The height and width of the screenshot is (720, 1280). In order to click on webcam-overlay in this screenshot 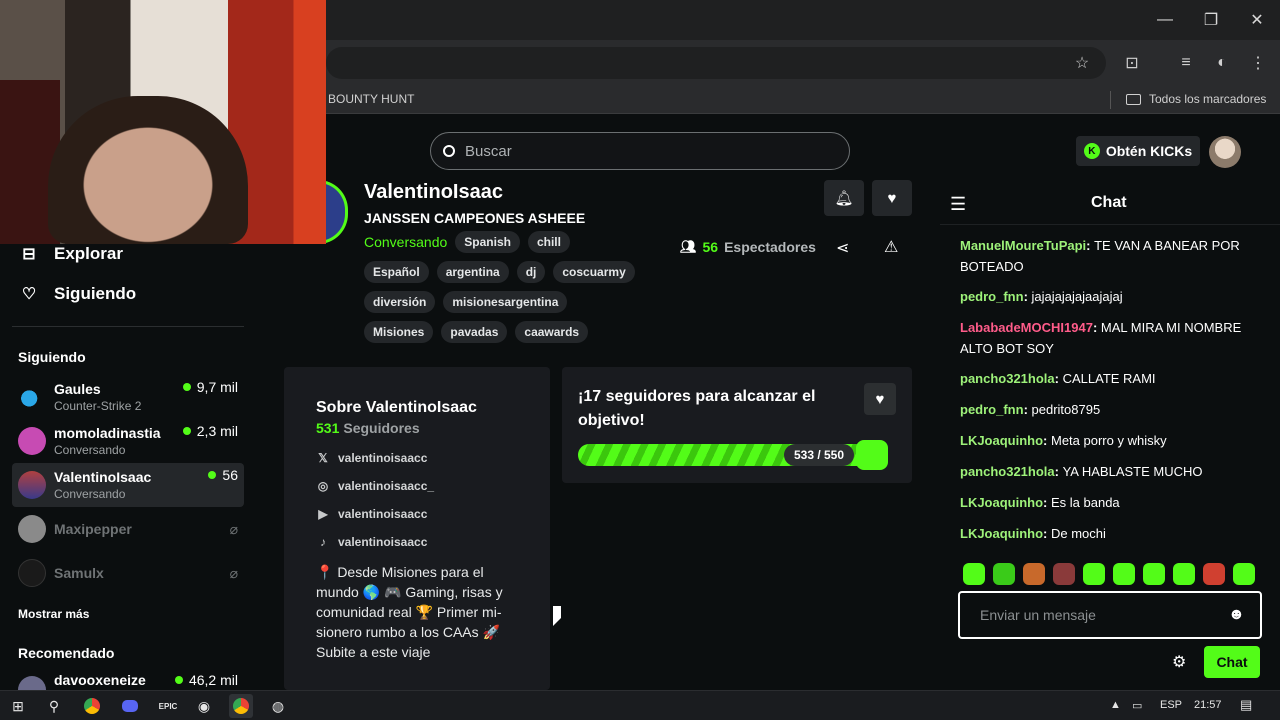, I will do `click(163, 122)`.